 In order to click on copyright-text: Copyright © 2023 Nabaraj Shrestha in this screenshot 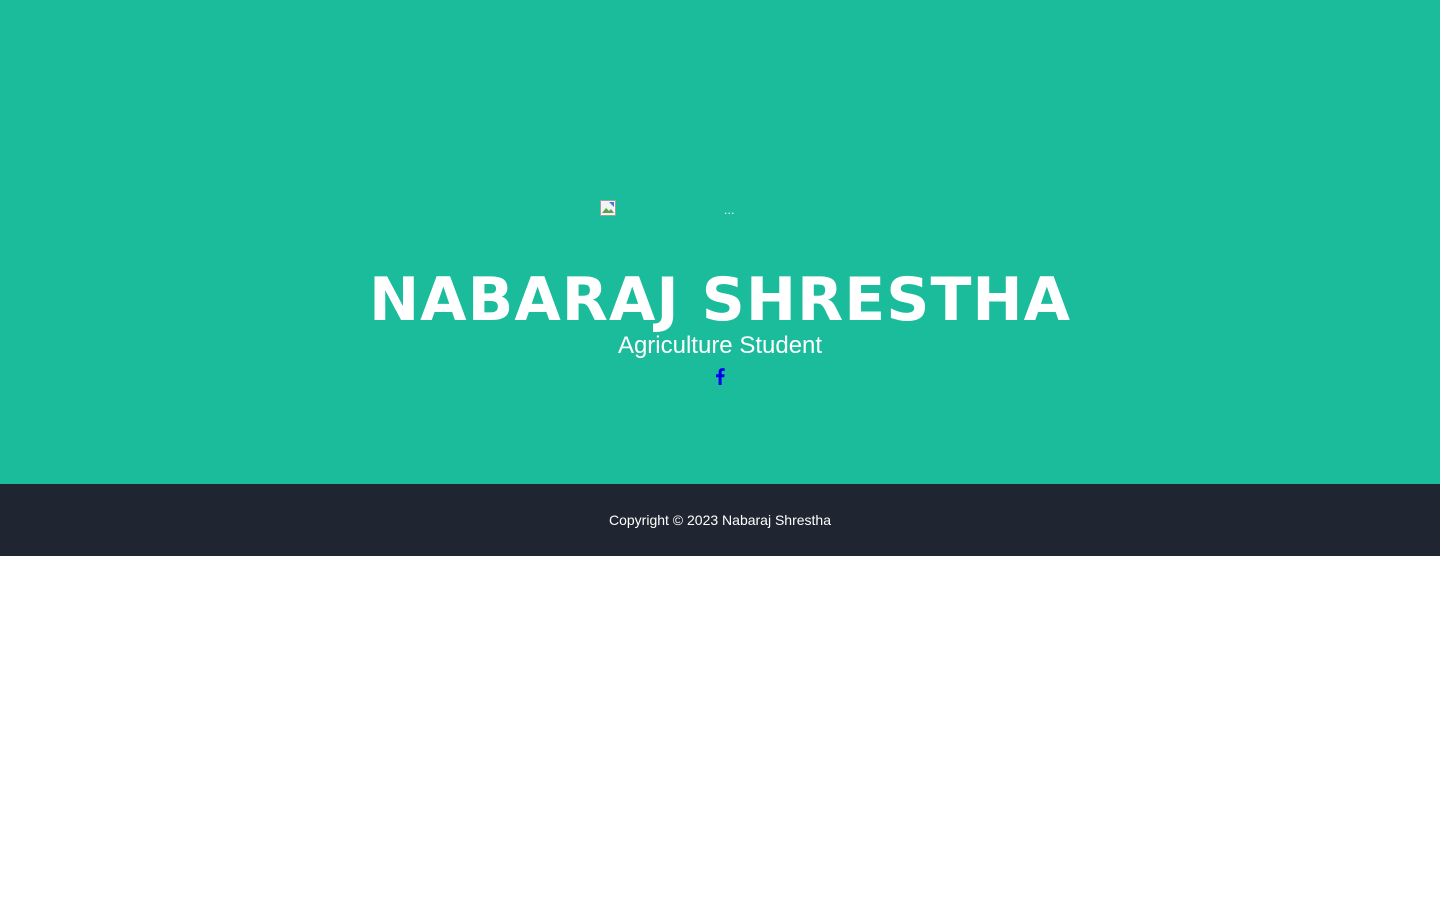, I will do `click(720, 520)`.